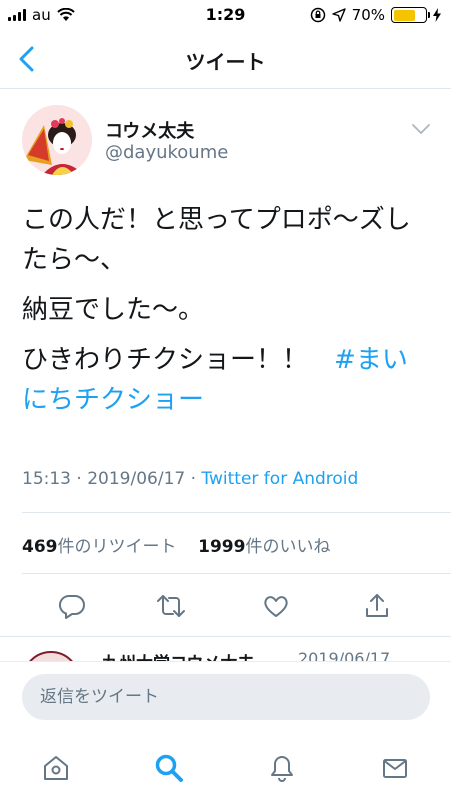 The width and height of the screenshot is (451, 800). I want to click on tab-messages, so click(395, 768).